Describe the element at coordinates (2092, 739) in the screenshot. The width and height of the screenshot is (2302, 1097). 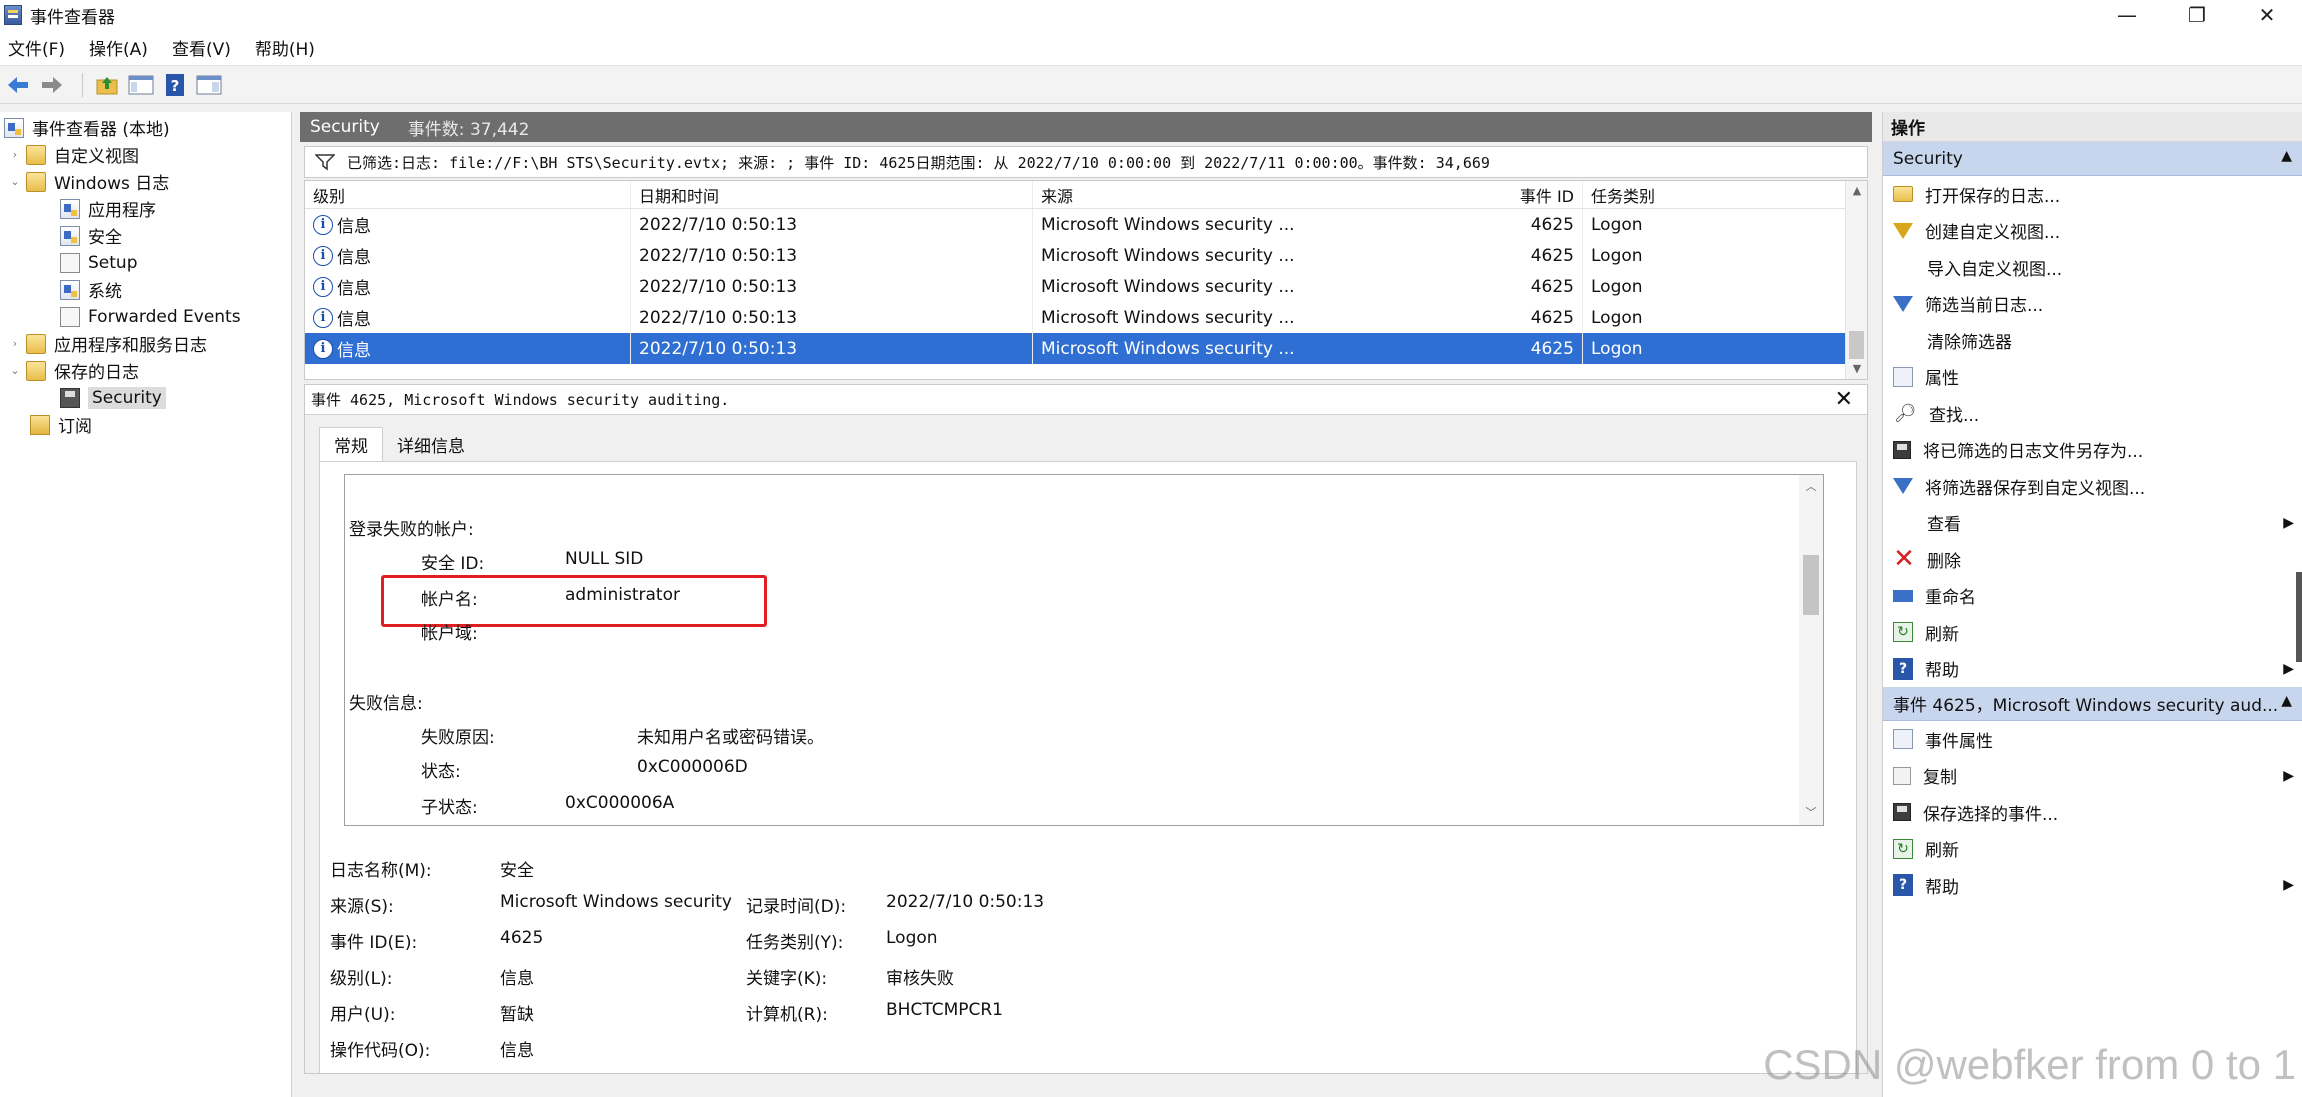
I see `action-item: 事件属性` at that location.